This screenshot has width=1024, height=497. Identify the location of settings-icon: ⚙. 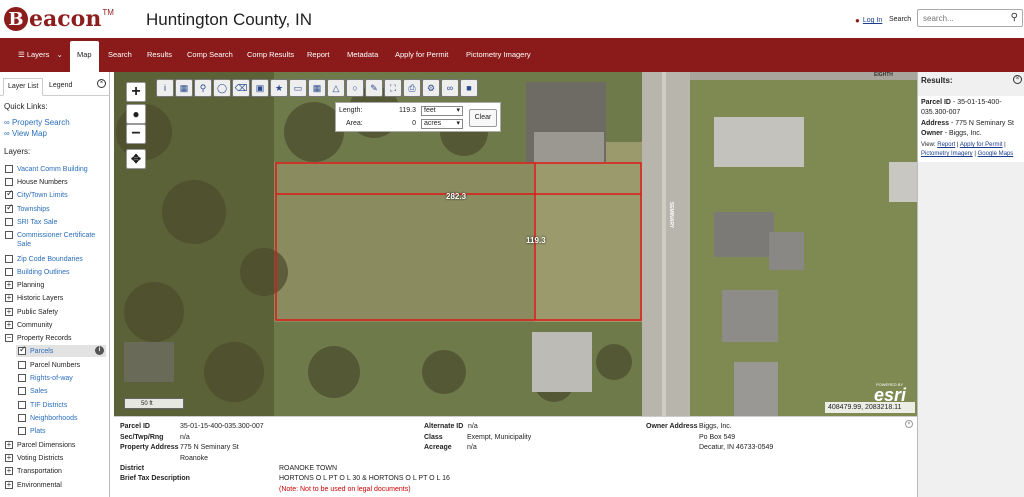
(431, 88).